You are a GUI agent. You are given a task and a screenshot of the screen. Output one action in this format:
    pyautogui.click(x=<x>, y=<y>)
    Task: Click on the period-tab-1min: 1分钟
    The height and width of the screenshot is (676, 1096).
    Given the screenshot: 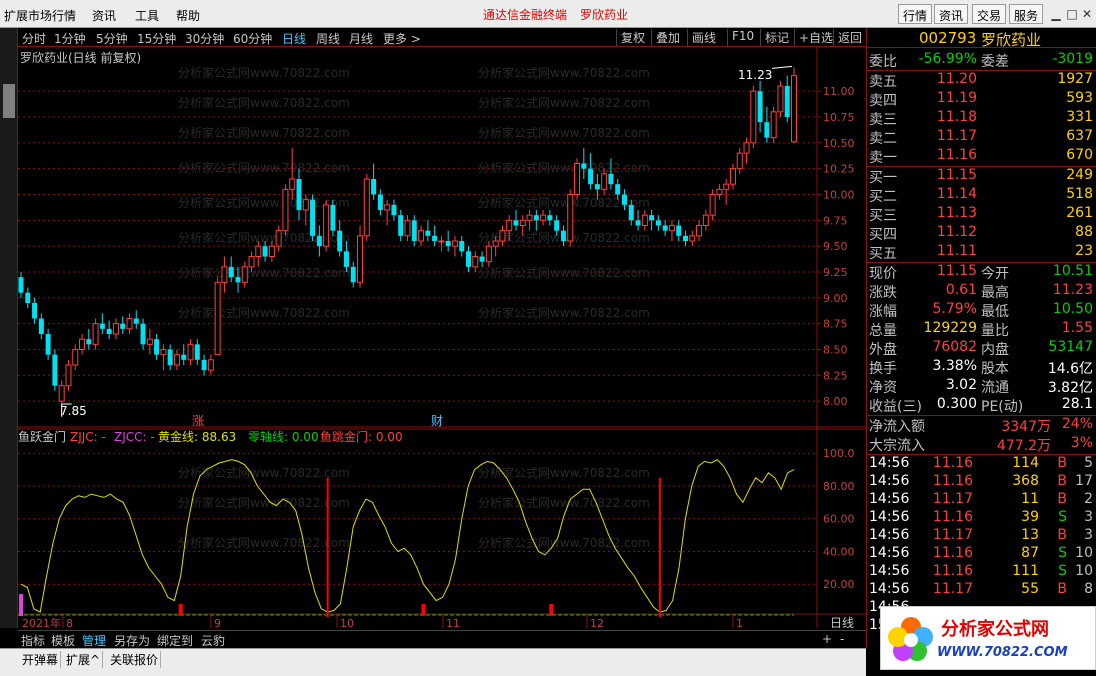 What is the action you would take?
    pyautogui.click(x=70, y=38)
    